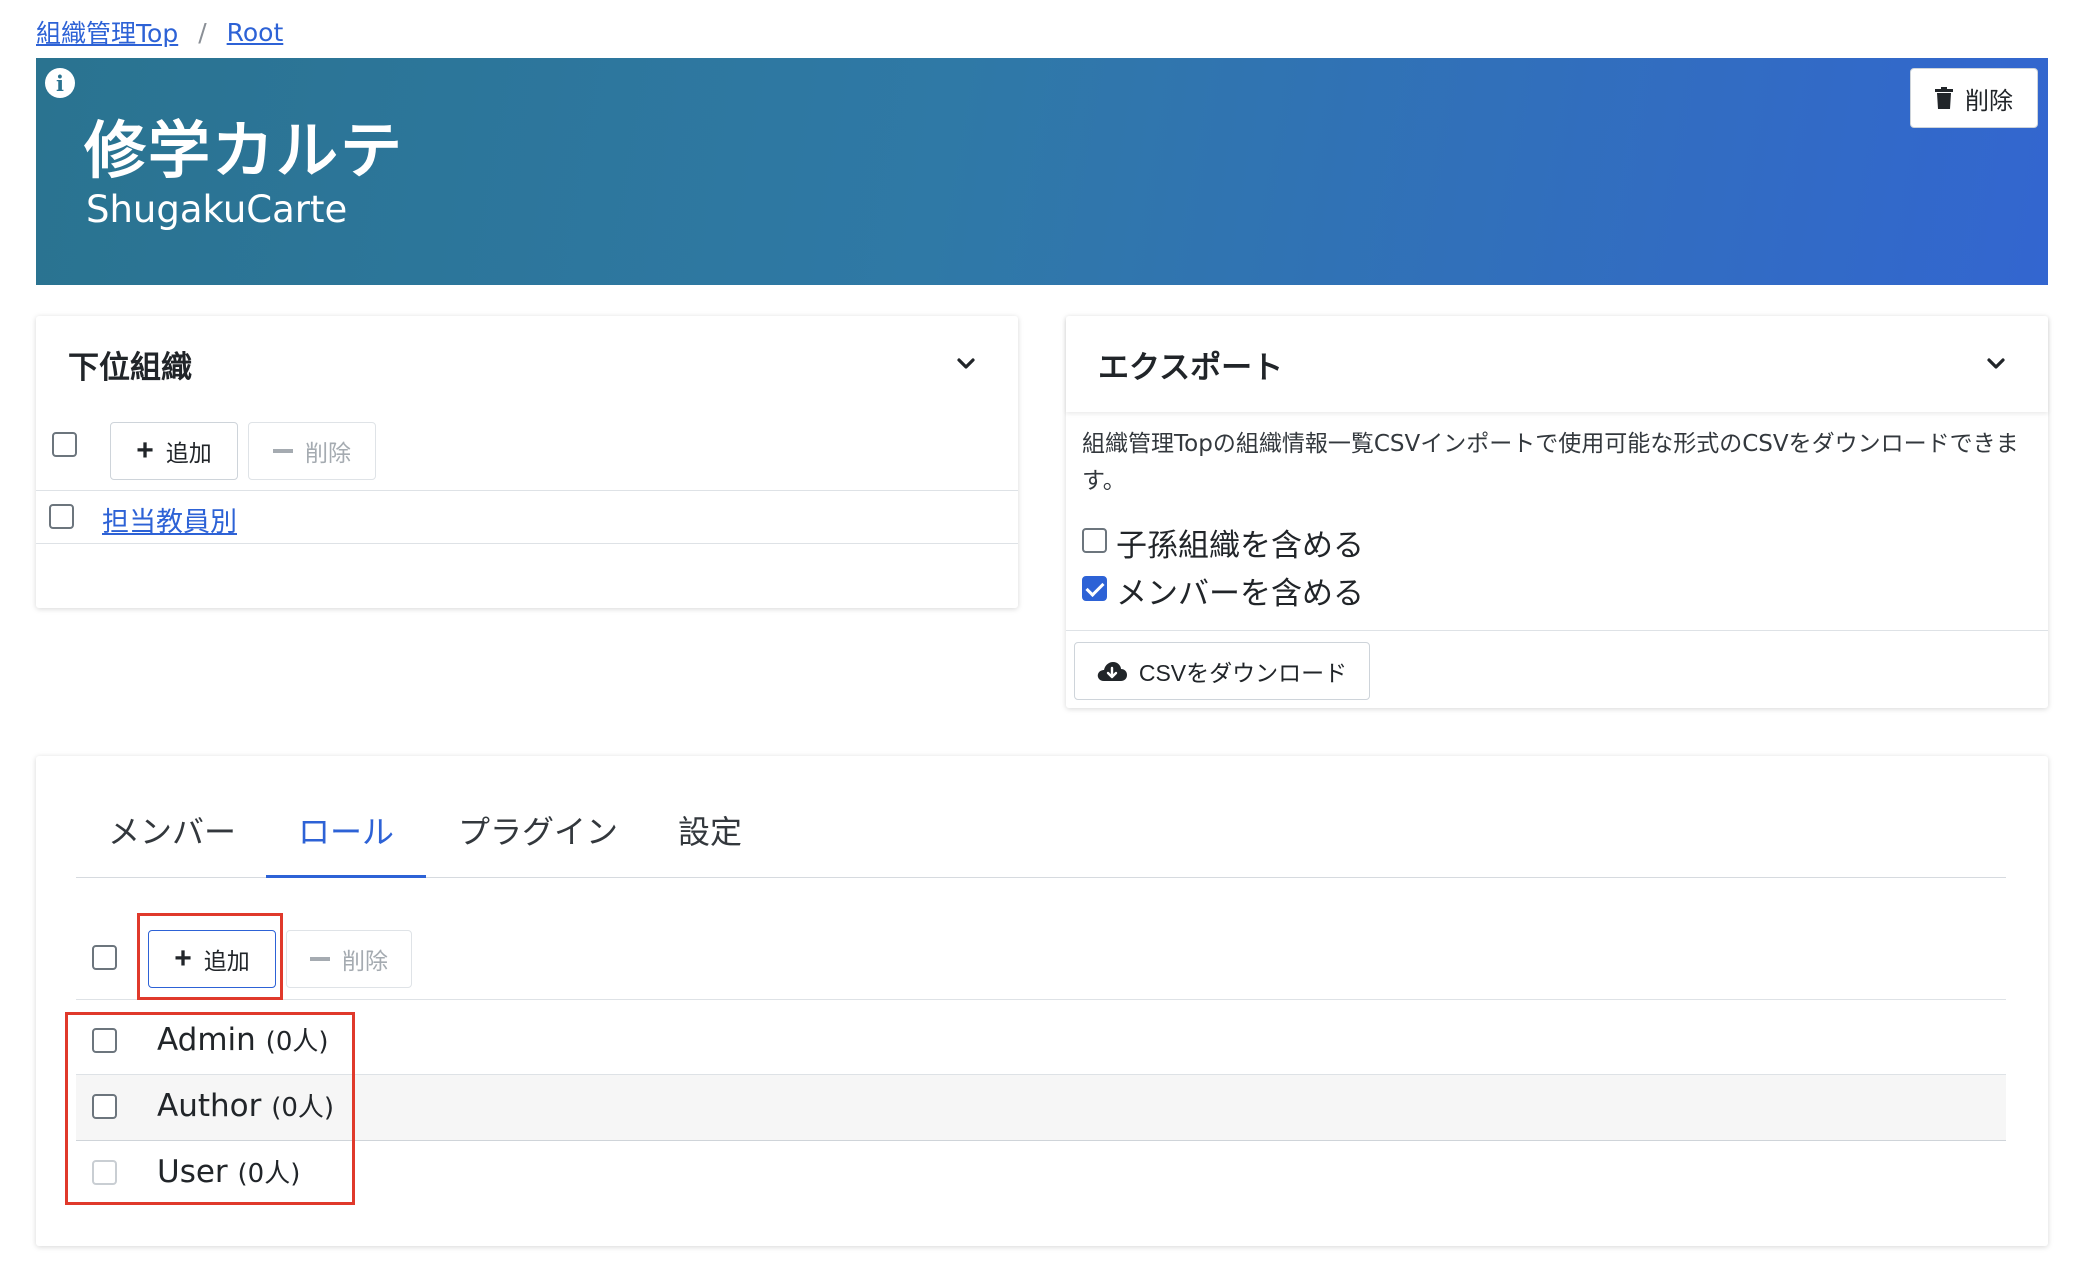 The width and height of the screenshot is (2084, 1280). I want to click on include-members-checkbox, so click(1094, 588).